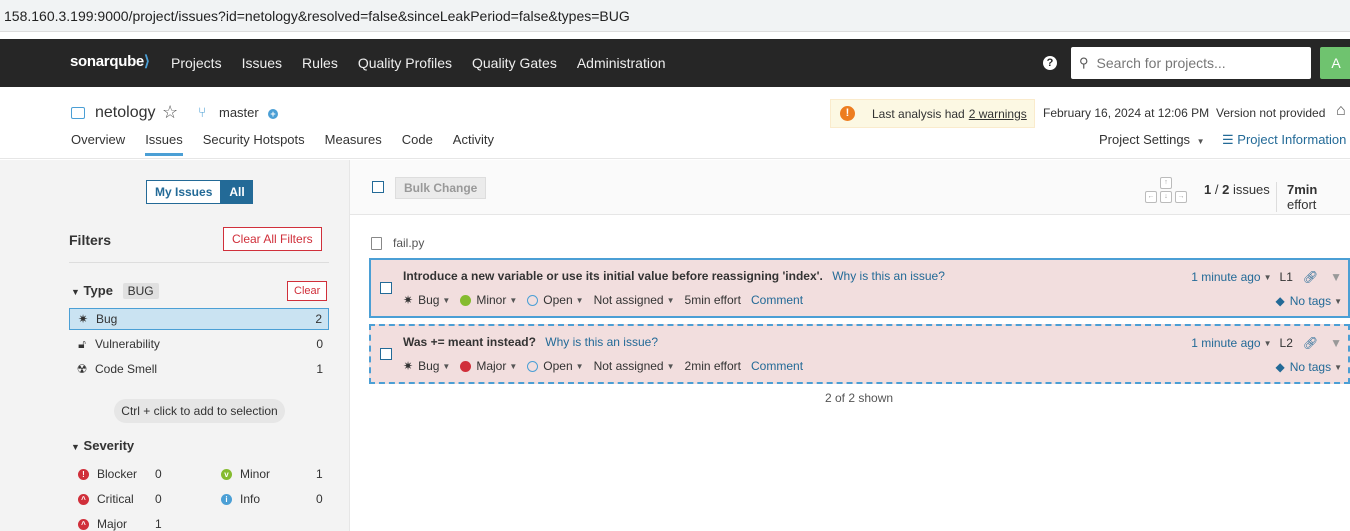 The image size is (1350, 531). I want to click on issue-type: Bug, so click(429, 300).